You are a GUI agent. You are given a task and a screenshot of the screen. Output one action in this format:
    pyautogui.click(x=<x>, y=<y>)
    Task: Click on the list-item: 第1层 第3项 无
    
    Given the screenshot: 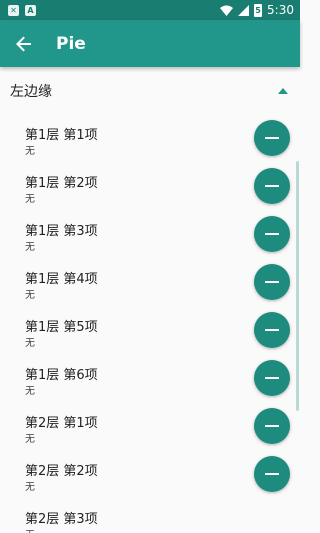 What is the action you would take?
    pyautogui.click(x=150, y=235)
    